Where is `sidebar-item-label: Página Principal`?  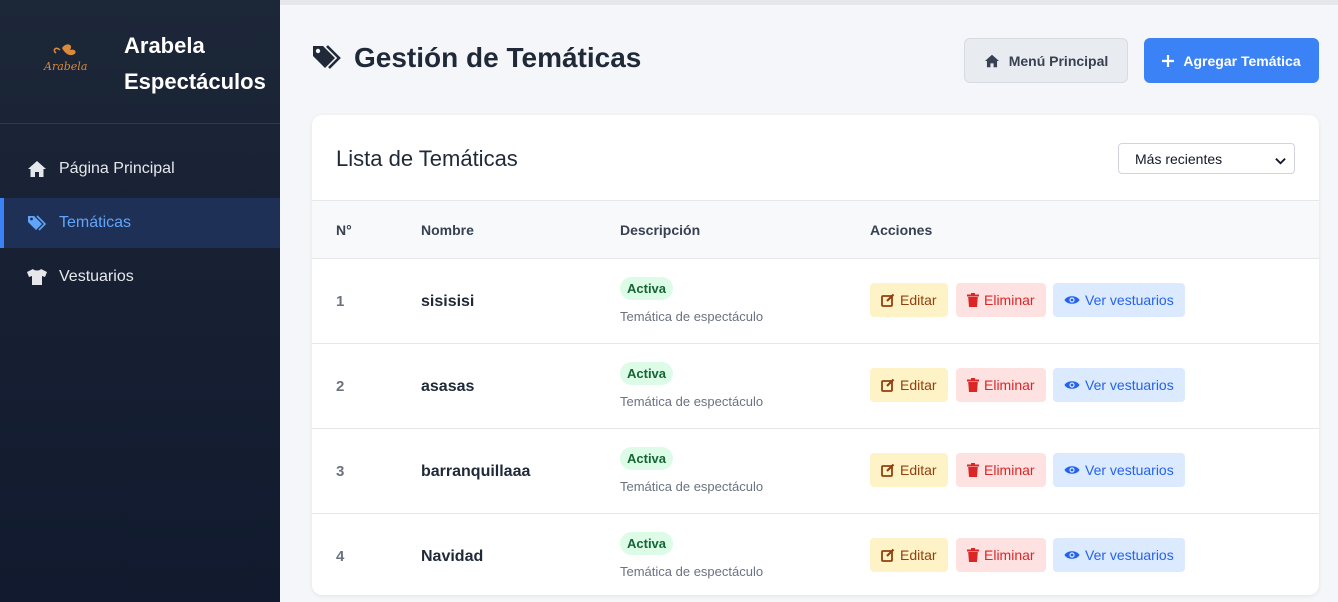 sidebar-item-label: Página Principal is located at coordinates (117, 168).